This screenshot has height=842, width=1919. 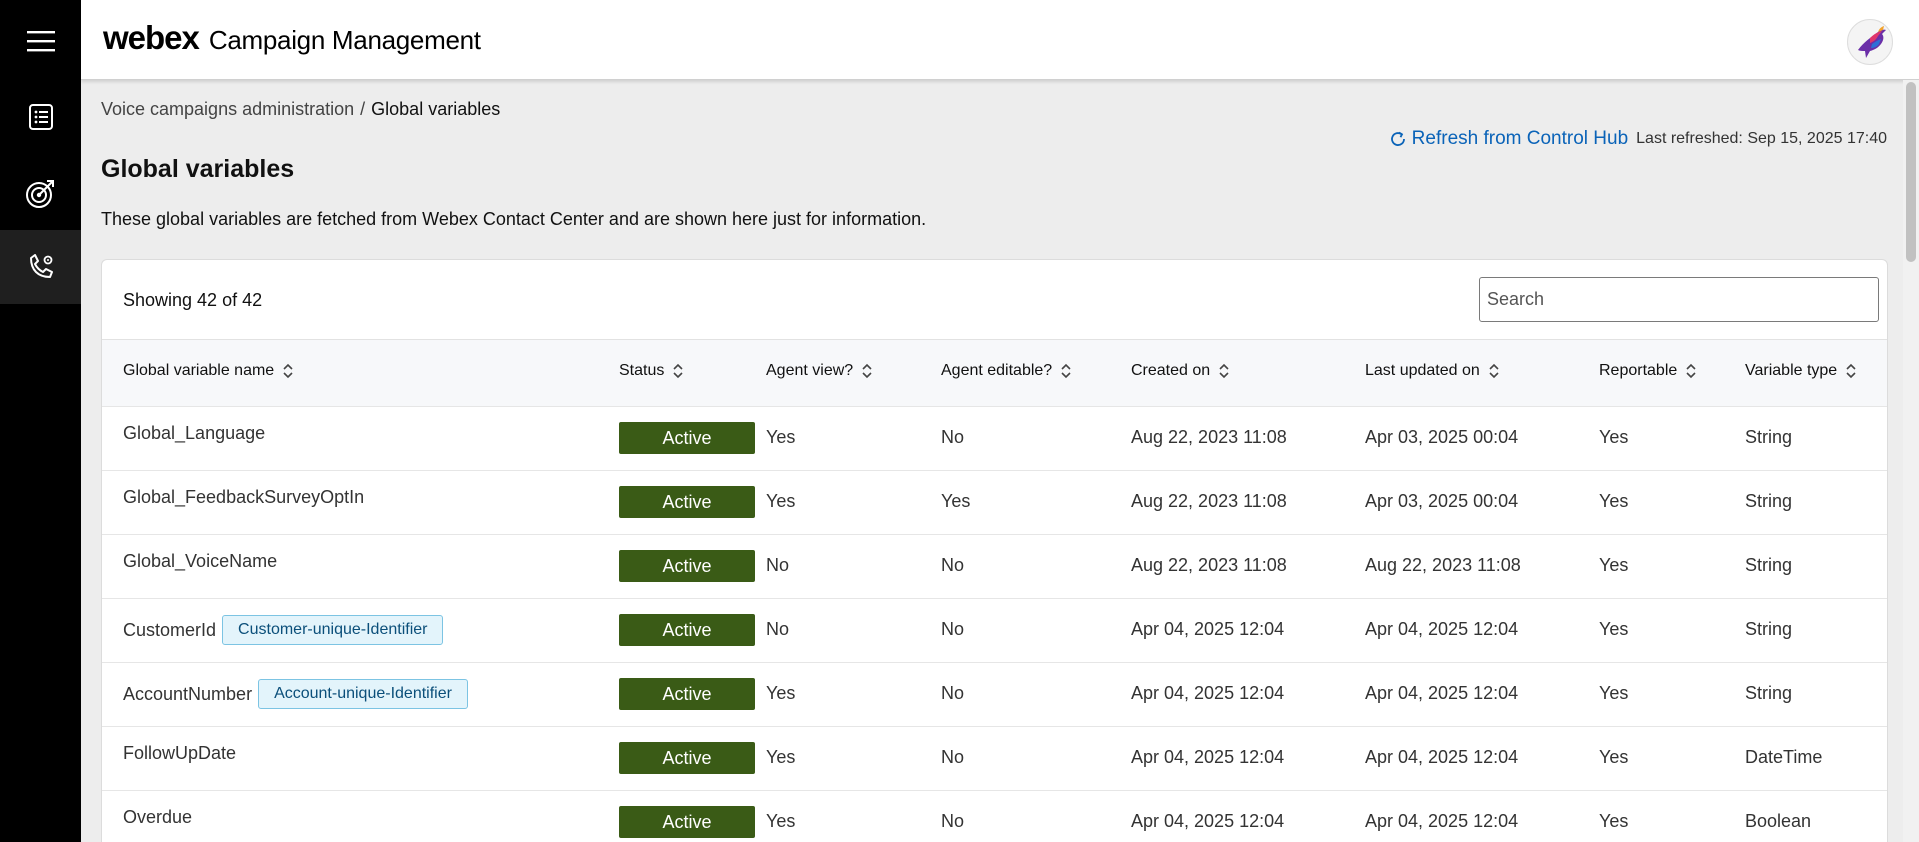 I want to click on last-updated-cell: Aug 22, 2023 11:08, so click(x=1443, y=565).